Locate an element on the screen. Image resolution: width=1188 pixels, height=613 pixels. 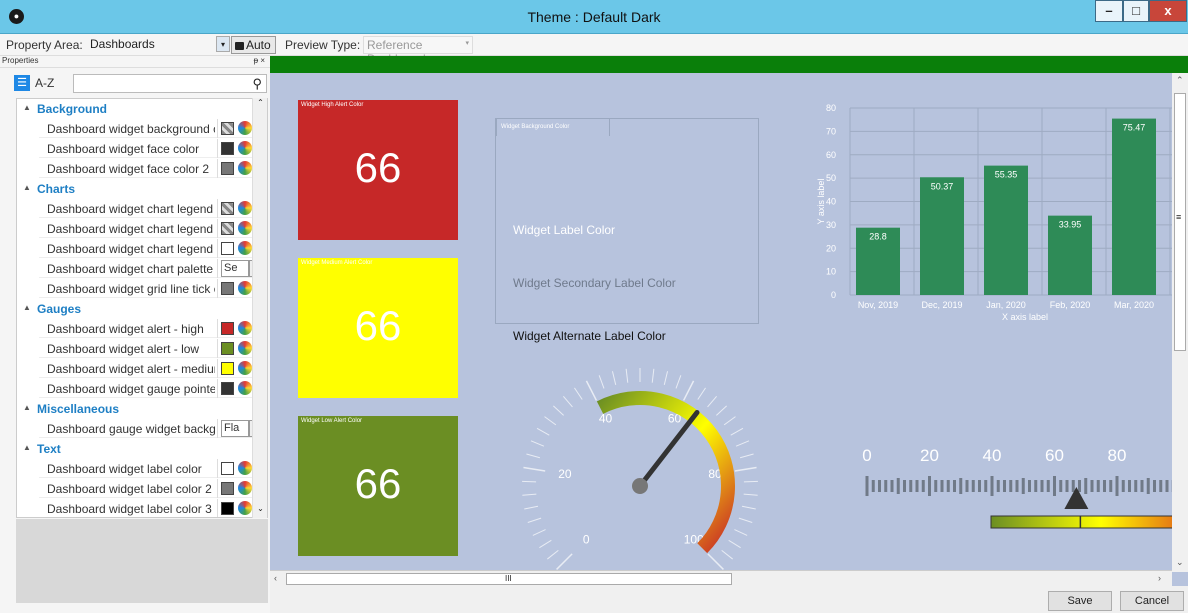
category-text: ▲ Text is located at coordinates (135, 448).